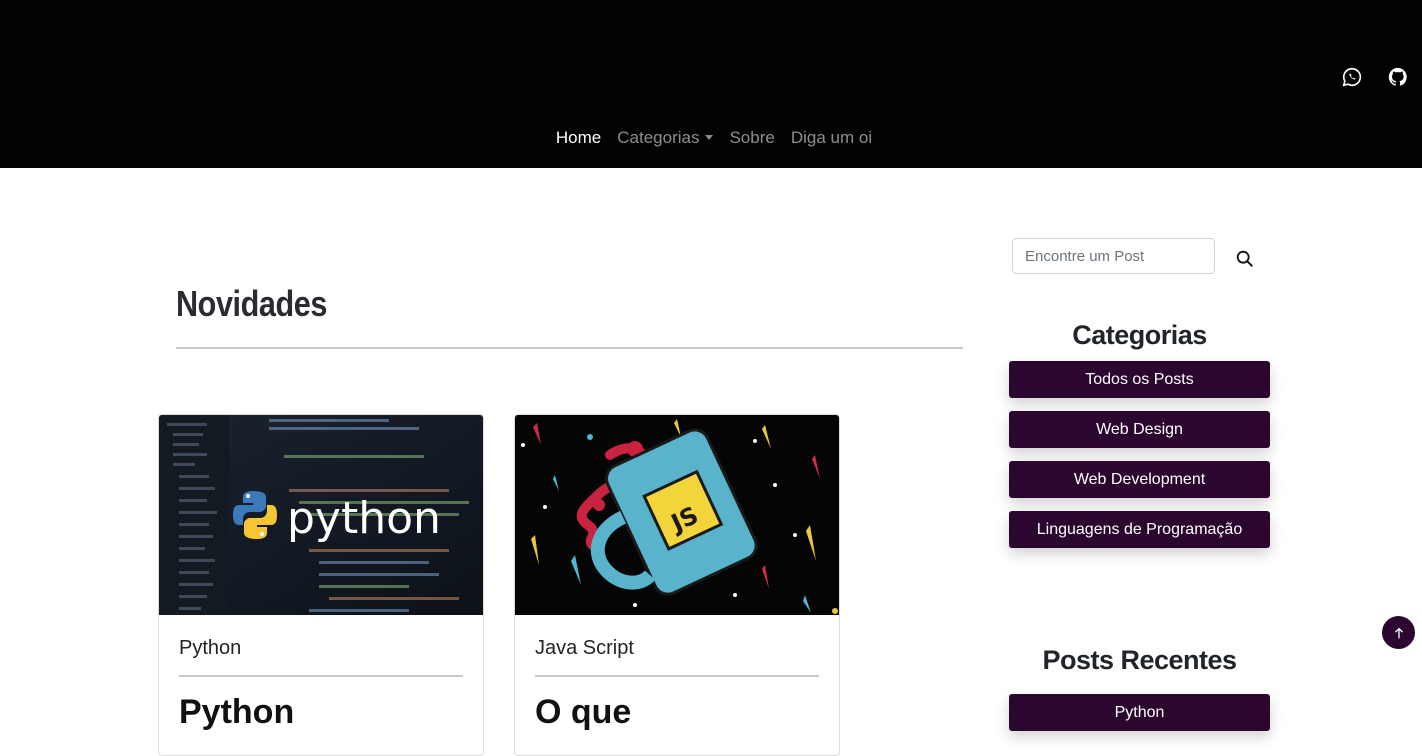 Image resolution: width=1422 pixels, height=756 pixels. I want to click on nav-diga-um-oi: Diga um oi, so click(831, 138).